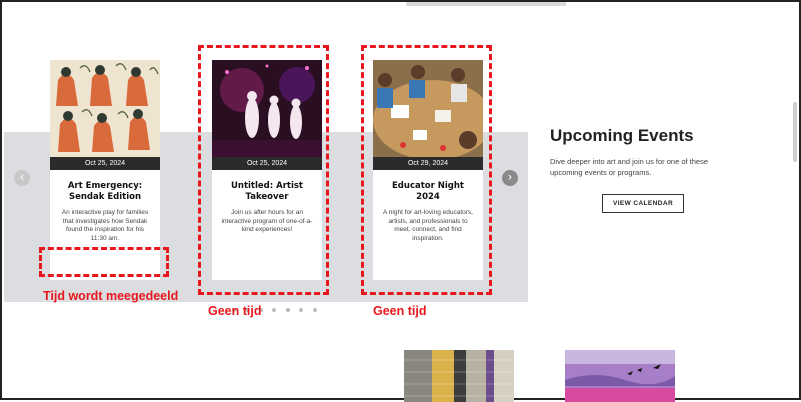 This screenshot has width=801, height=402. I want to click on scrollbar, so click(795, 132).